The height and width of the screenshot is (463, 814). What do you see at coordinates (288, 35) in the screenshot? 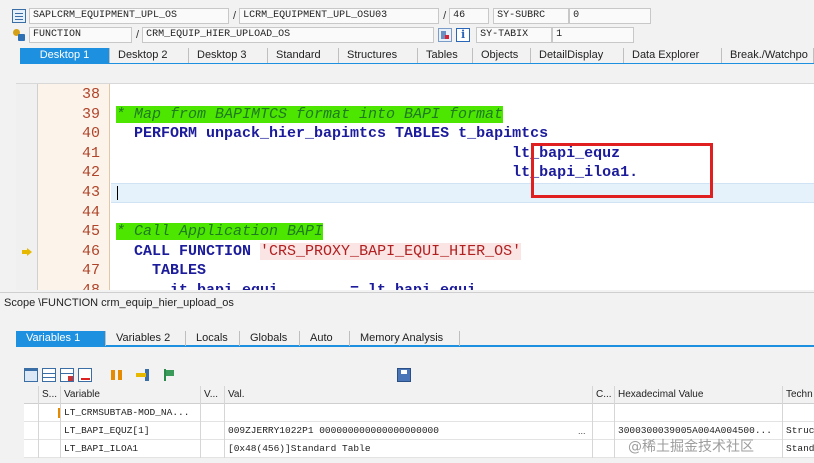
I see `function-name-field: CRM_EQUIP_HIER_UPLOAD_OS` at bounding box center [288, 35].